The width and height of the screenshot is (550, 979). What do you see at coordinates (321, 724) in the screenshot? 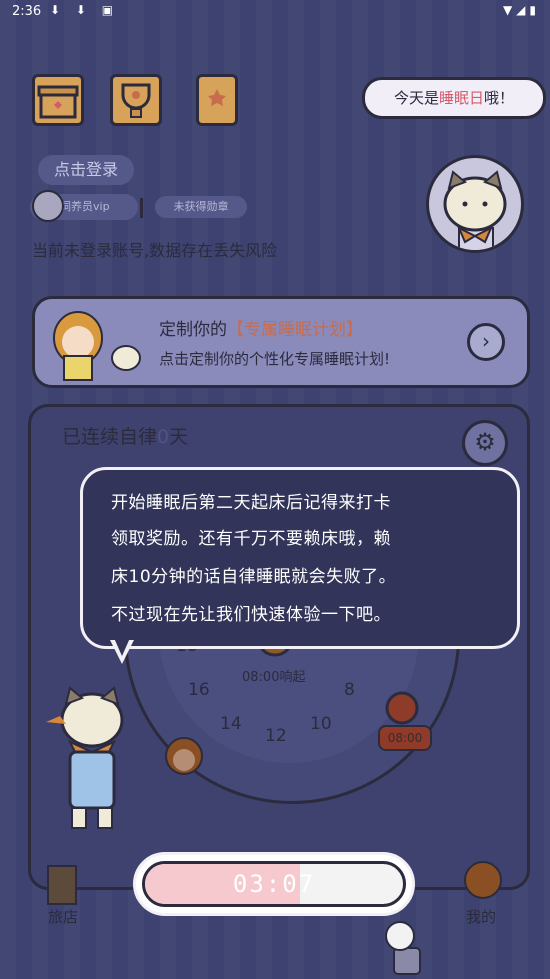
I see `clock-tick-10: 10` at bounding box center [321, 724].